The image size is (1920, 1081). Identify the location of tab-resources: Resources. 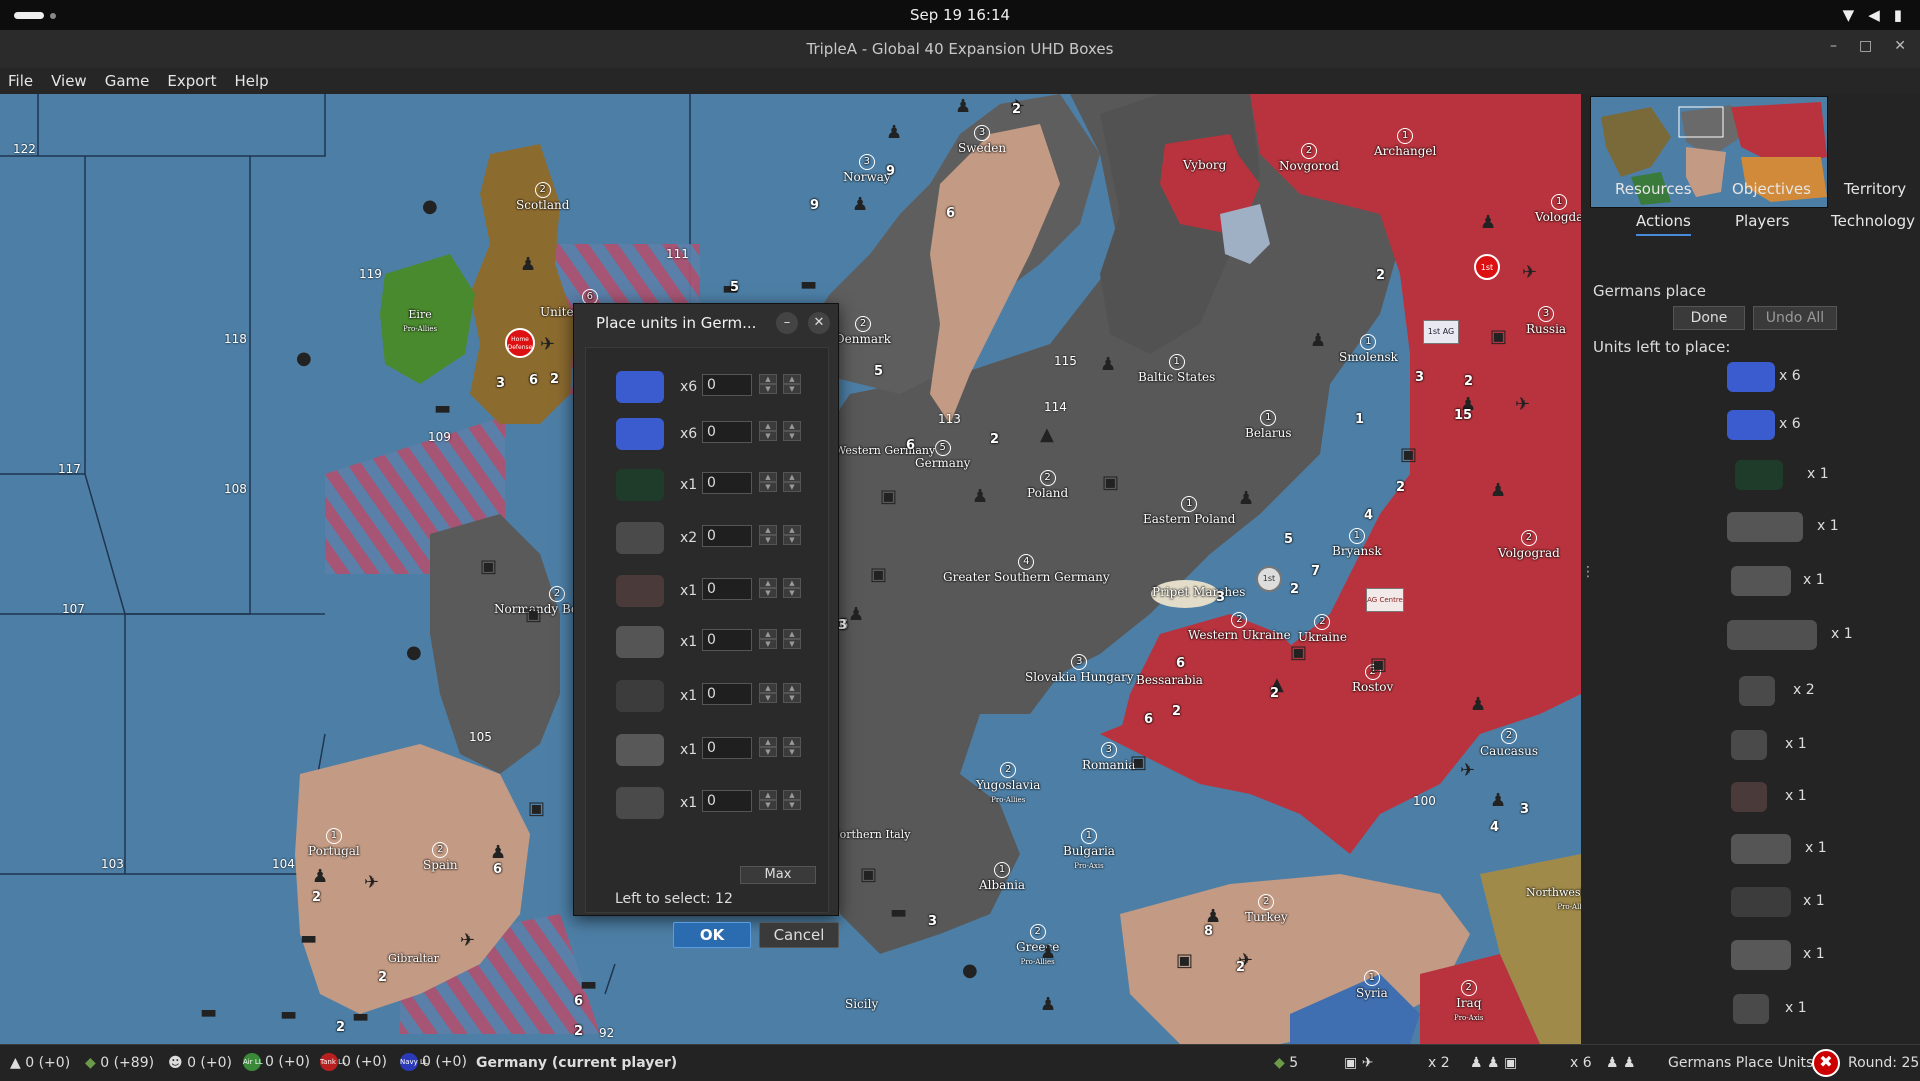
(1653, 189).